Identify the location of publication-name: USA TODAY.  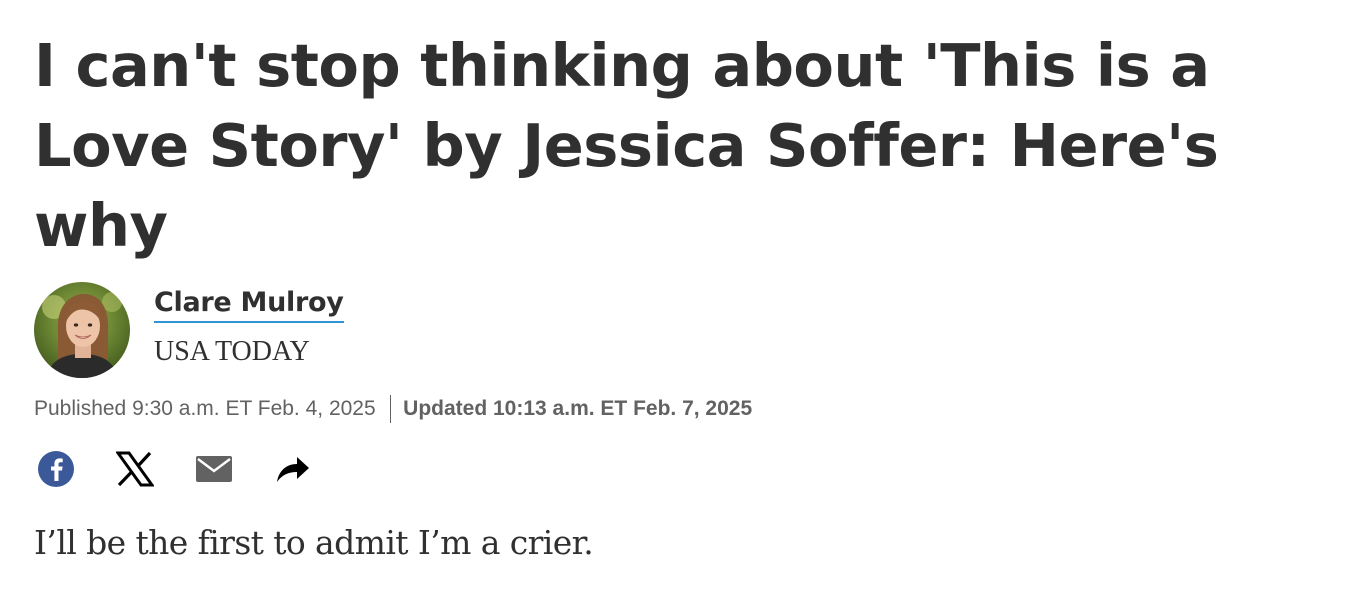
(232, 351).